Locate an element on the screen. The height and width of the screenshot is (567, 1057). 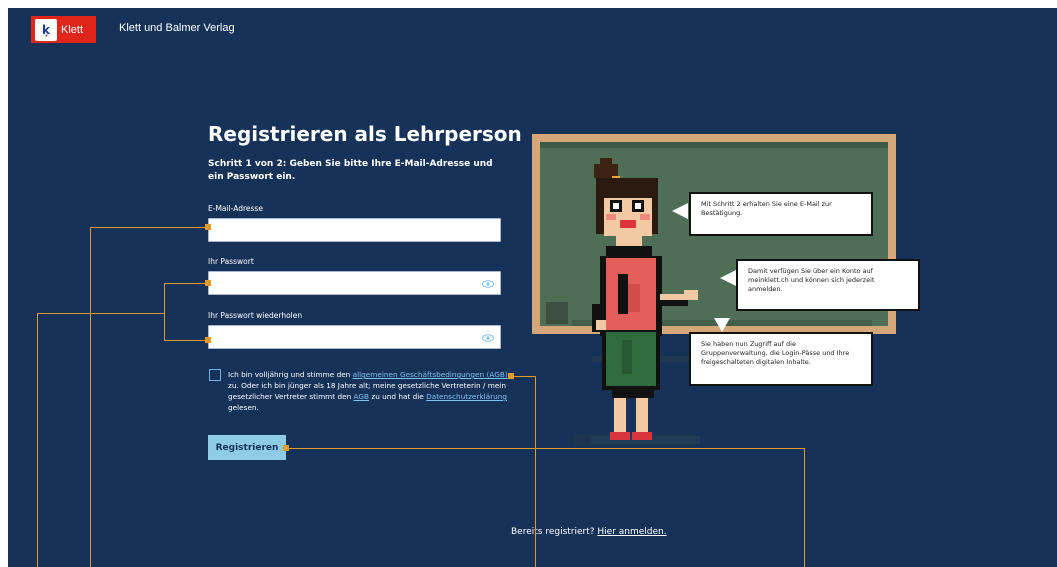
privacy-link: Datenschutzerklärung is located at coordinates (466, 396).